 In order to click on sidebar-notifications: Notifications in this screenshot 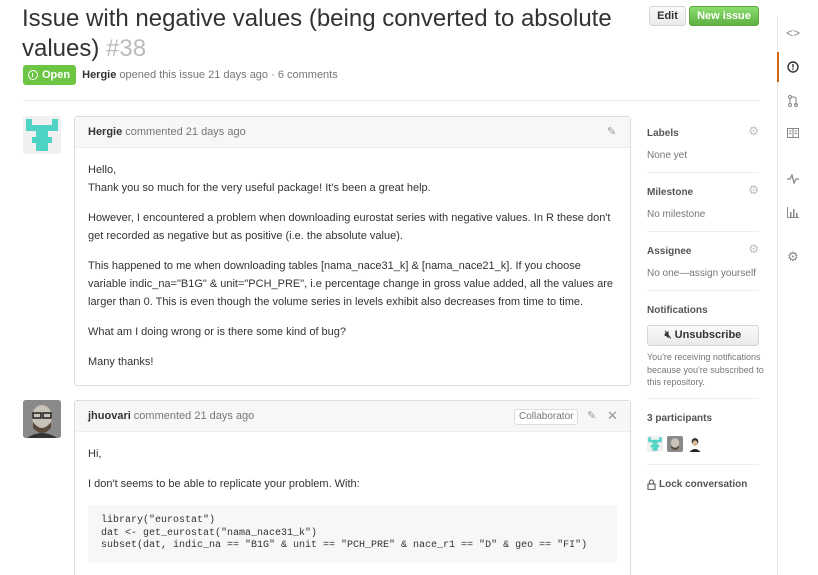, I will do `click(703, 310)`.